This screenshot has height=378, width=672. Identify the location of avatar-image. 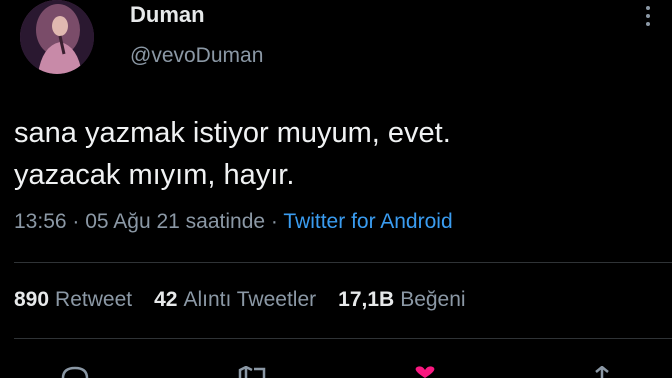
(57, 37).